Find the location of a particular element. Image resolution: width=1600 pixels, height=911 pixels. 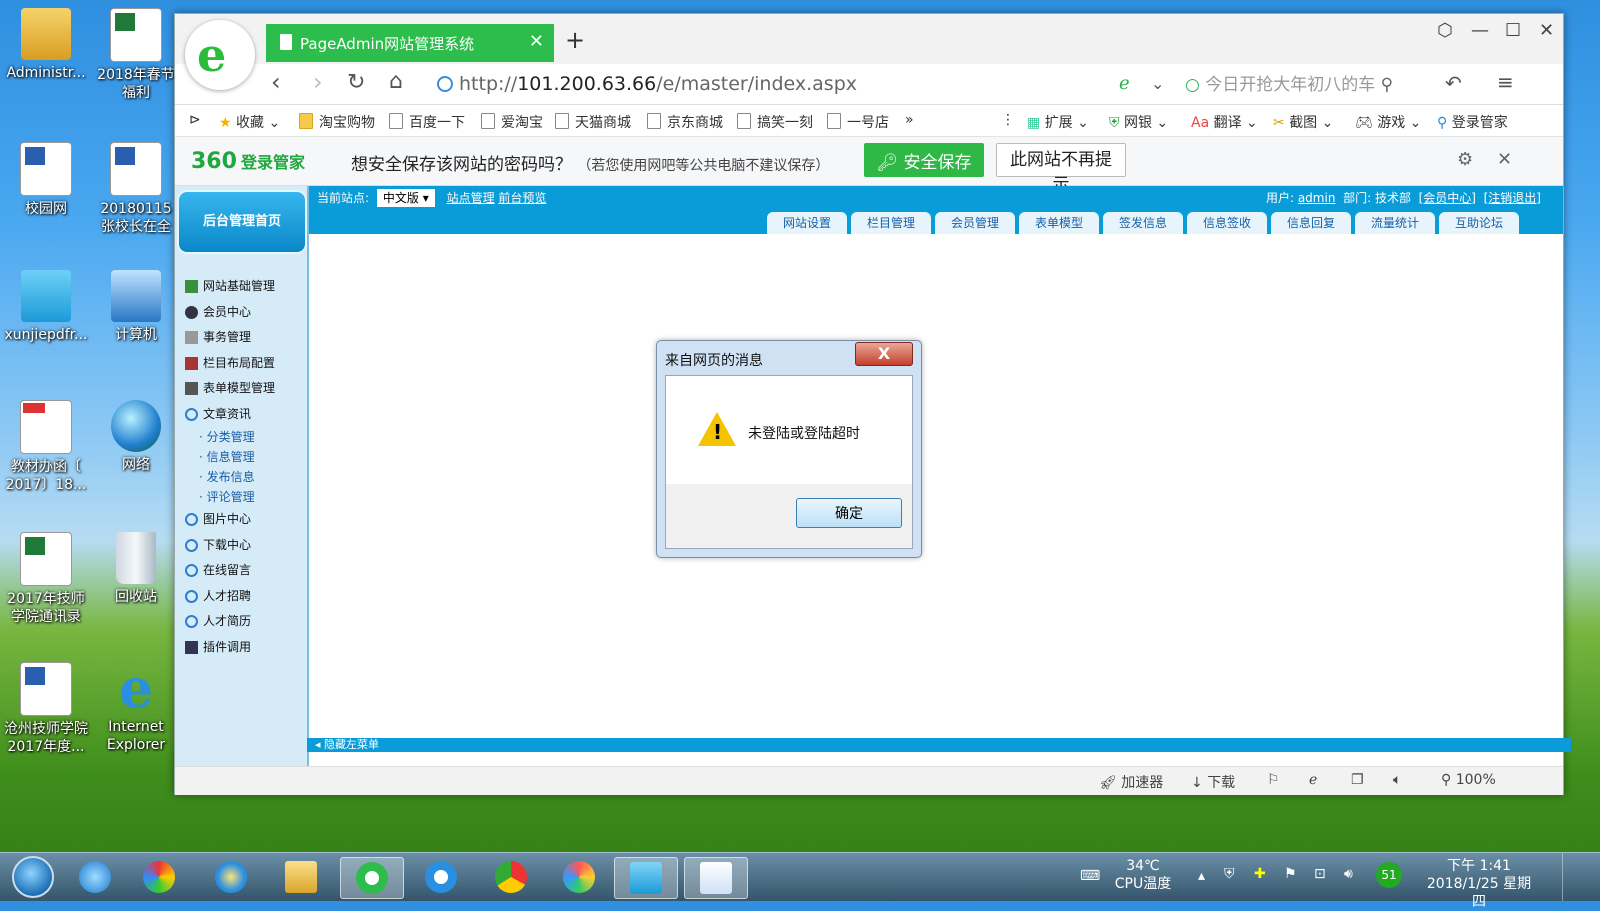

tab-info-reply: 信息回复 is located at coordinates (1311, 223).